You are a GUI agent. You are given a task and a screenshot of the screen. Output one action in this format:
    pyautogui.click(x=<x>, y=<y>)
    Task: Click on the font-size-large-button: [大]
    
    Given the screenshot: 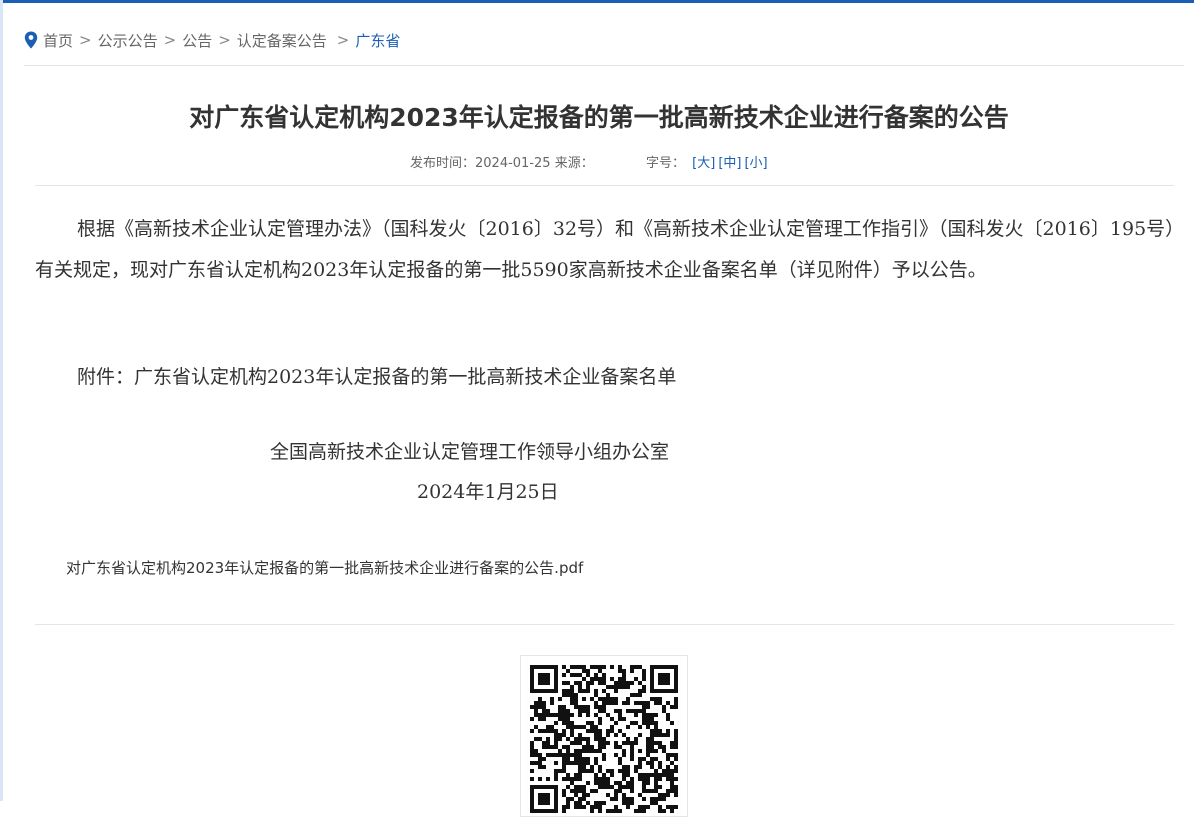 What is the action you would take?
    pyautogui.click(x=703, y=163)
    